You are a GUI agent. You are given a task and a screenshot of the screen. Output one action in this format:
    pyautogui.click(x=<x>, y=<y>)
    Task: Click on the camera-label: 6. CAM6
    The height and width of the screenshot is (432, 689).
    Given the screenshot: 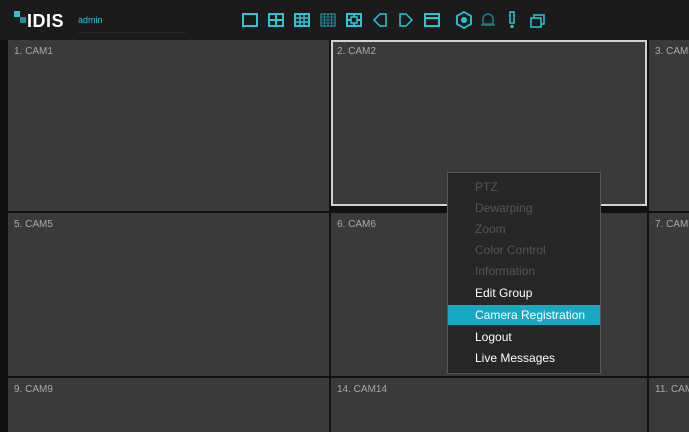 What is the action you would take?
    pyautogui.click(x=356, y=224)
    